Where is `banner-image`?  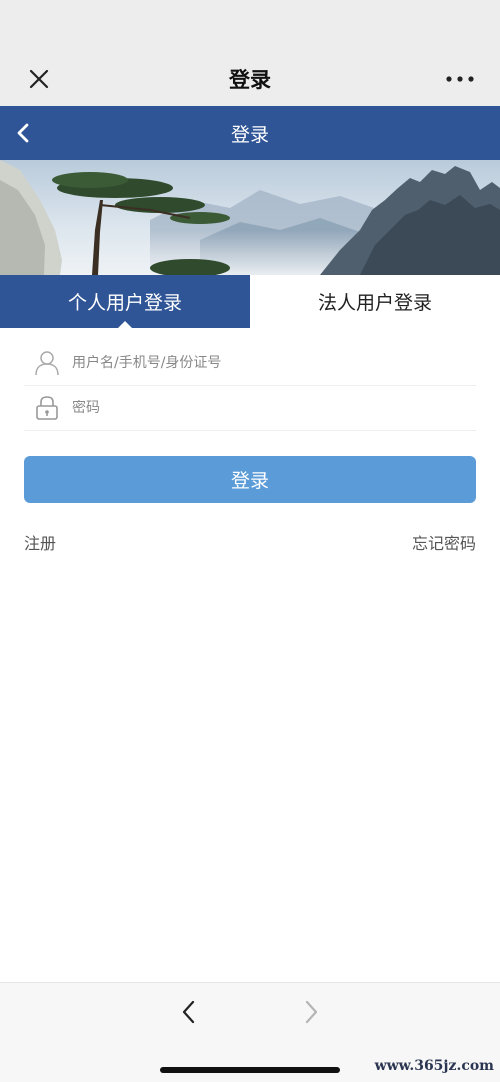
banner-image is located at coordinates (250, 217).